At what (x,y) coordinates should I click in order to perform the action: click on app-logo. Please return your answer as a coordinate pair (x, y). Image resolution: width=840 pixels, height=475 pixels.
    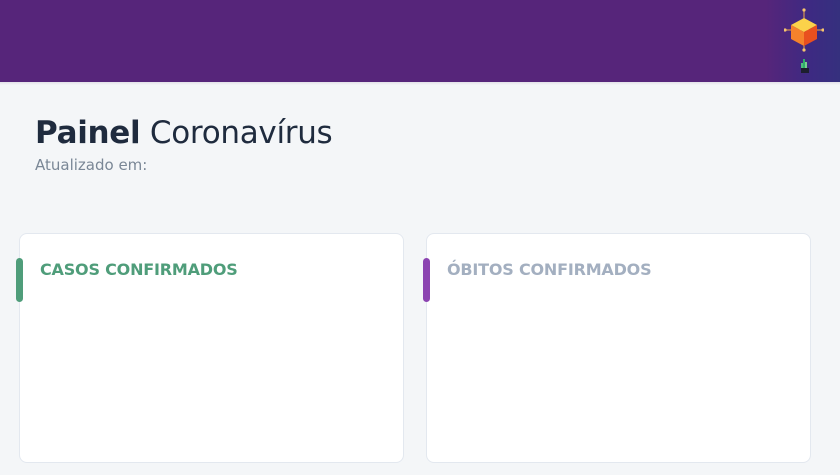
    Looking at the image, I should click on (803, 41).